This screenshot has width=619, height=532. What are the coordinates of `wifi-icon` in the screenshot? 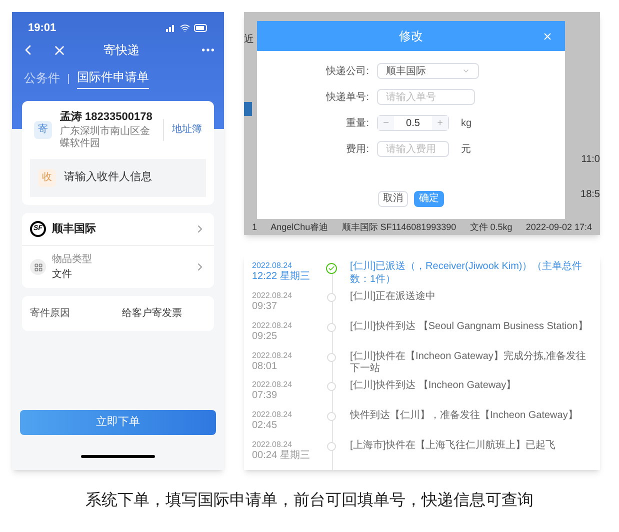 It's located at (185, 28).